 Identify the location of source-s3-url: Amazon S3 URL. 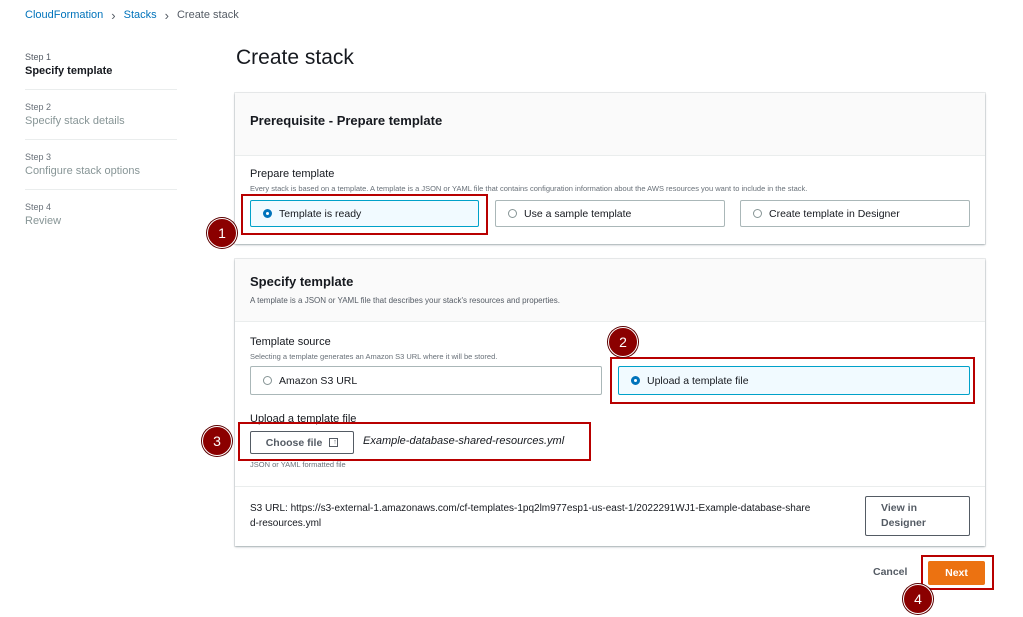
(426, 380).